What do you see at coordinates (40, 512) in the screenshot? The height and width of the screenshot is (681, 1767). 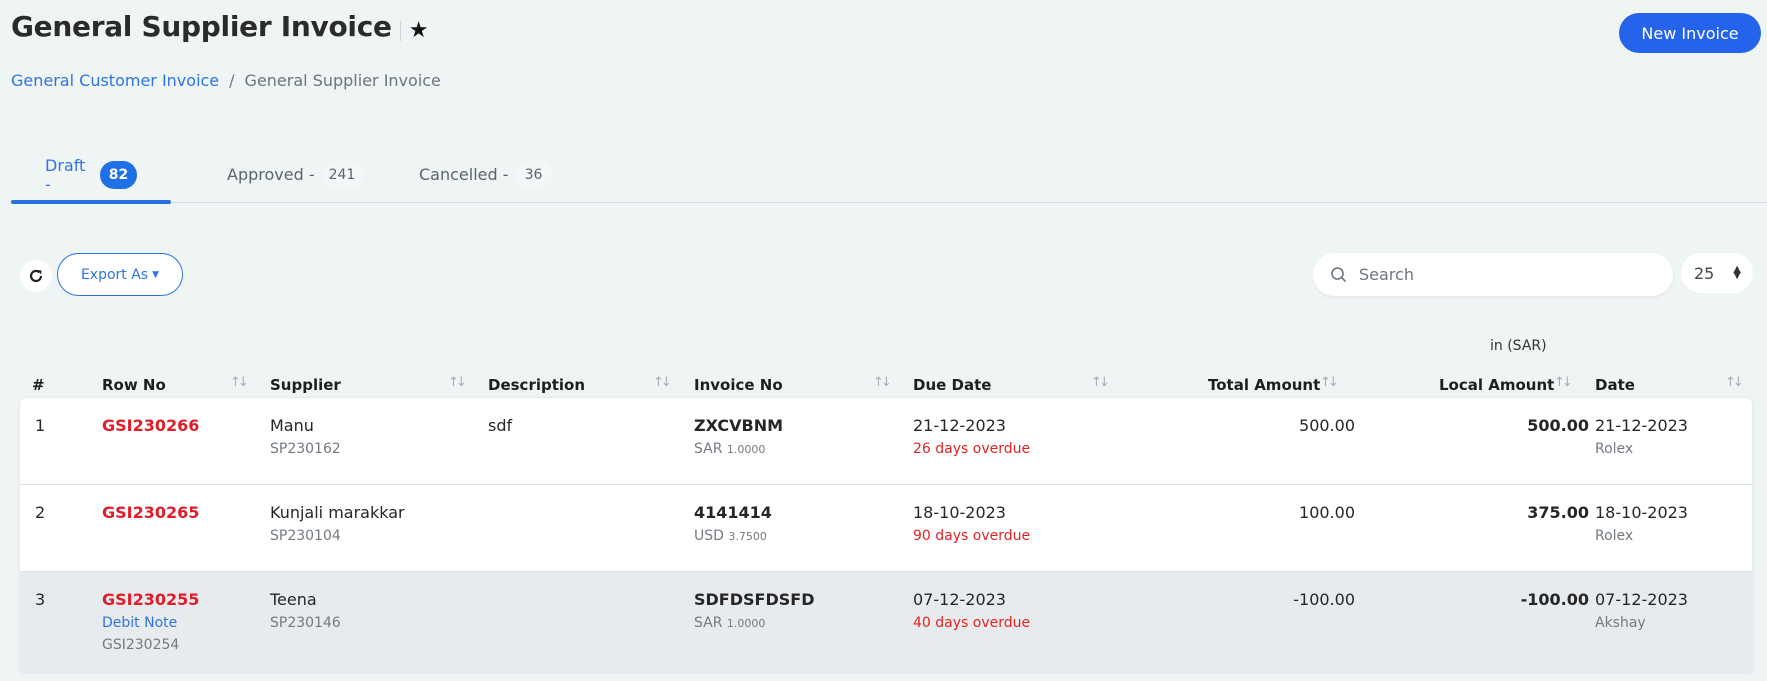 I see `row-index: 2` at bounding box center [40, 512].